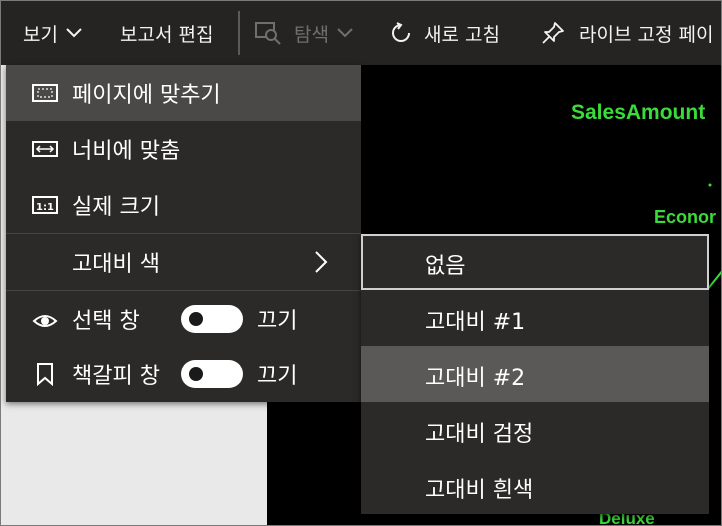  I want to click on toolbar: 보기 보고서 편집 탐색 새로 고침 라이브 고정 페이, so click(361, 33).